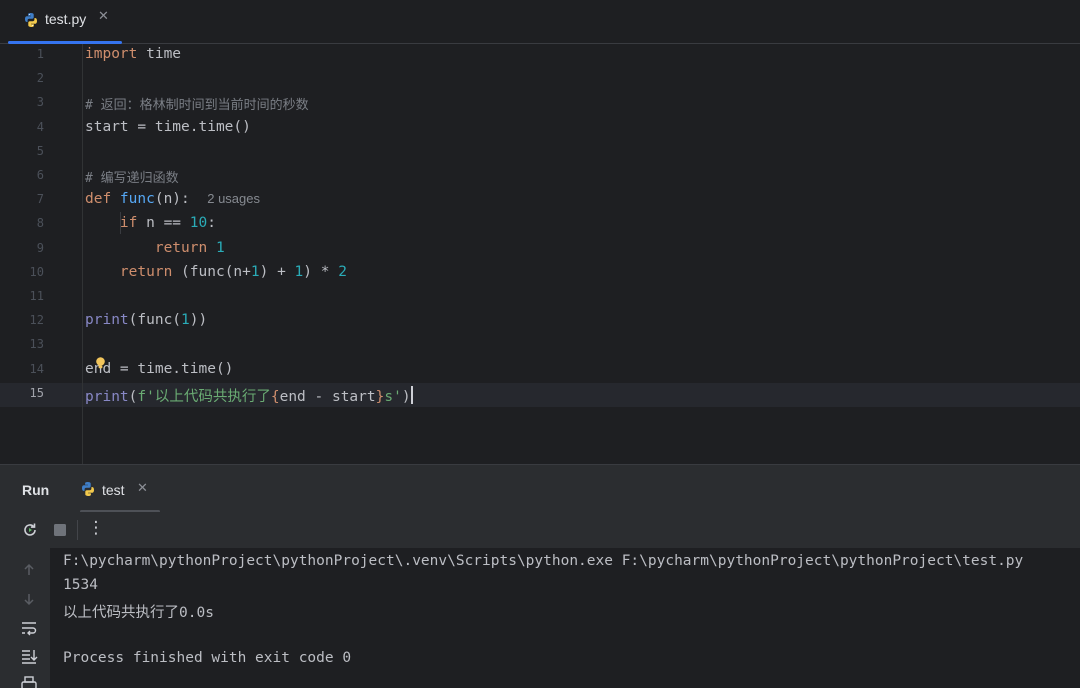  I want to click on code-token: func, so click(137, 199).